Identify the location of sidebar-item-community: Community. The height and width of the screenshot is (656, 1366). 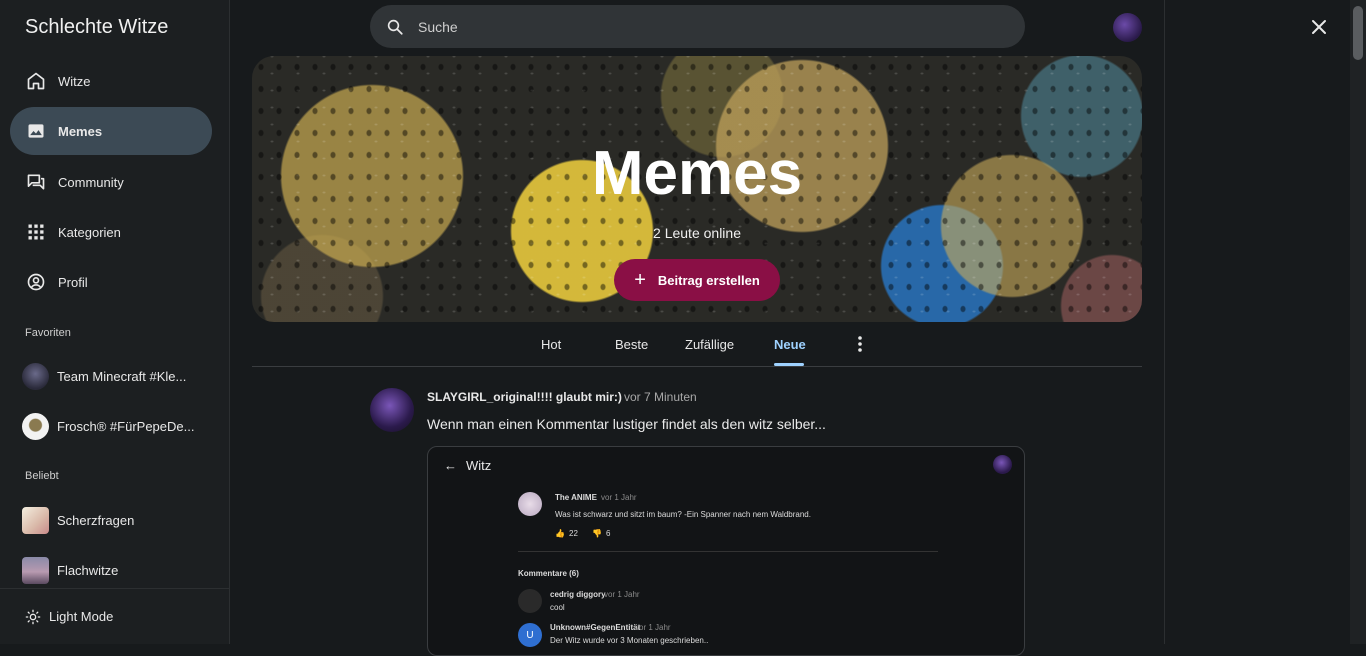
(111, 182).